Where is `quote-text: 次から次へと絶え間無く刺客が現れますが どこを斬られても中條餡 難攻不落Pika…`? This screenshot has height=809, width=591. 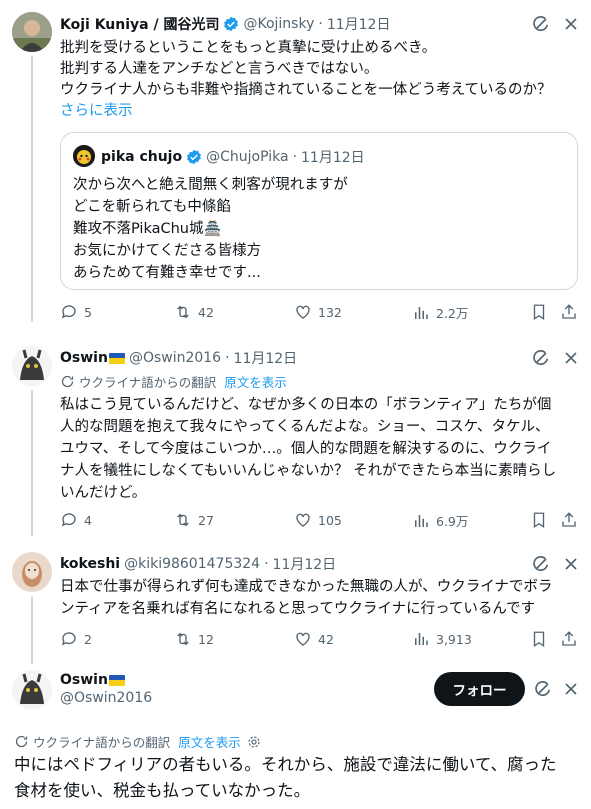
quote-text: 次から次へと絶え間無く刺客が現れますが どこを斬られても中條餡 難攻不落Pika… is located at coordinates (210, 229).